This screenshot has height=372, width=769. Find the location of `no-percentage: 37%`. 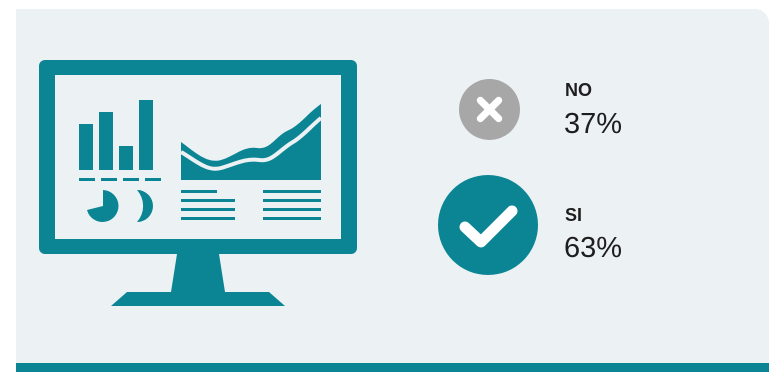

no-percentage: 37% is located at coordinates (593, 124).